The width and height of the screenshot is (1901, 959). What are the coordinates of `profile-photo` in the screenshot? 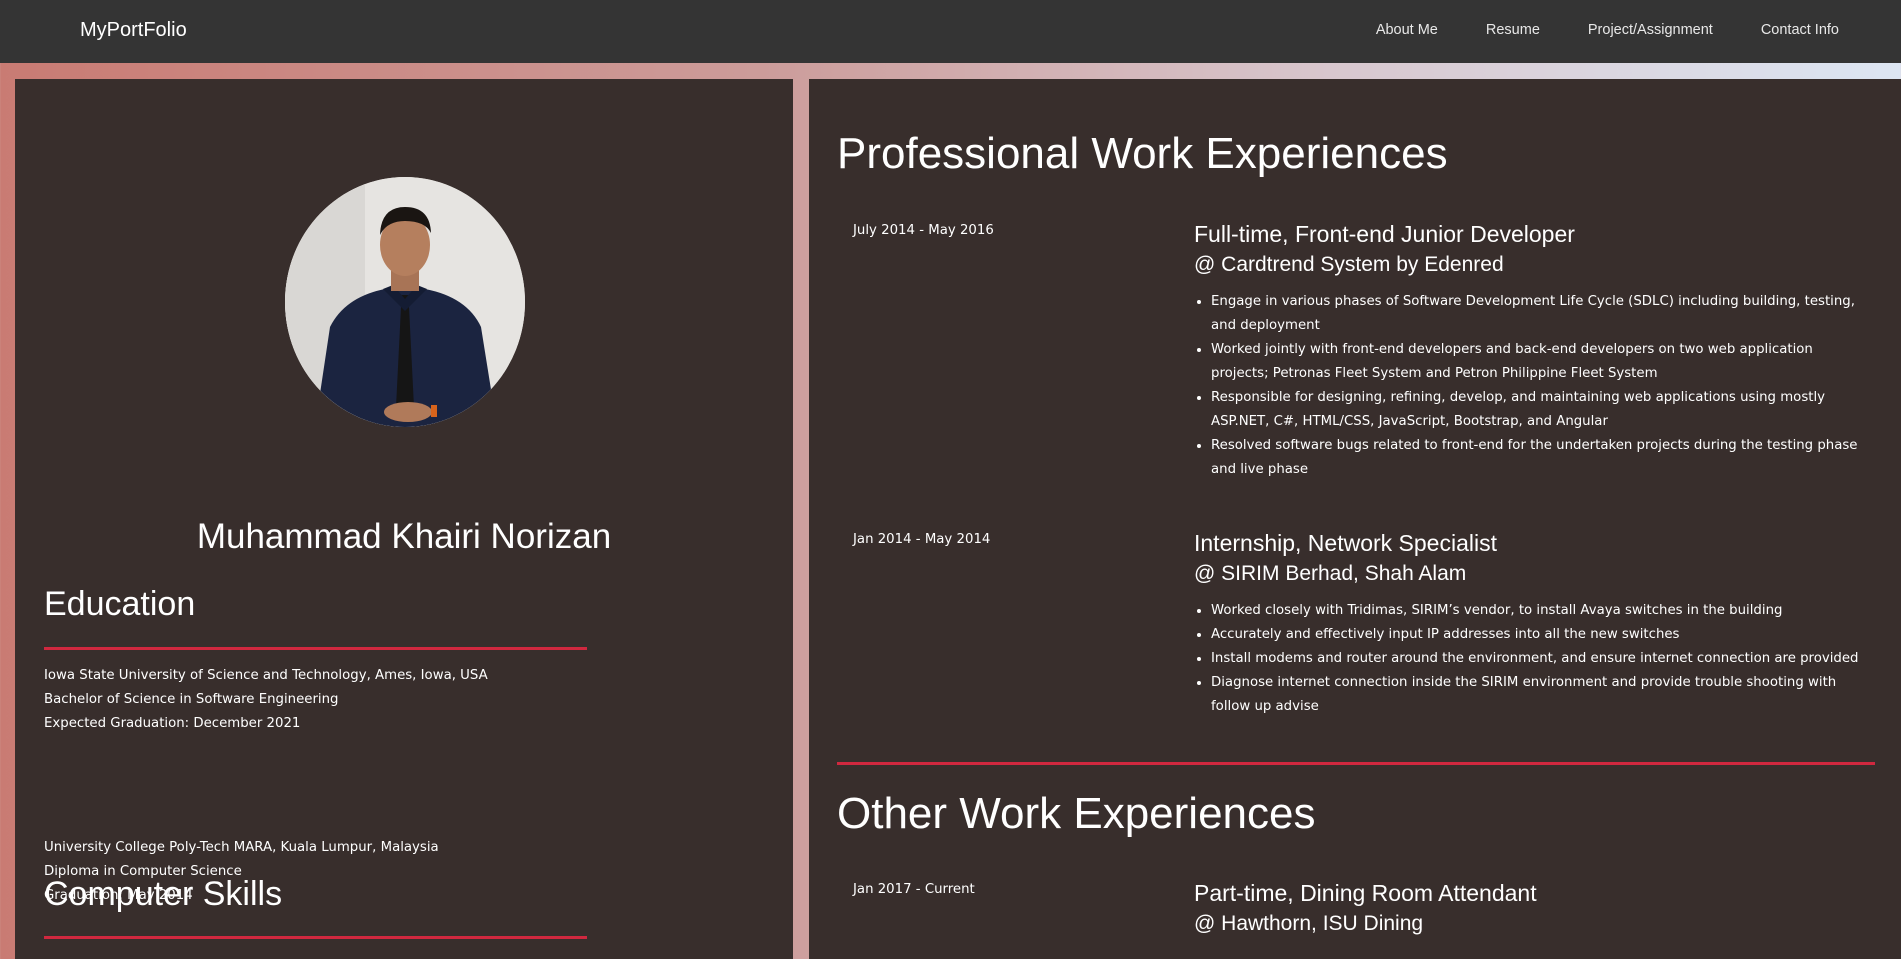 It's located at (405, 302).